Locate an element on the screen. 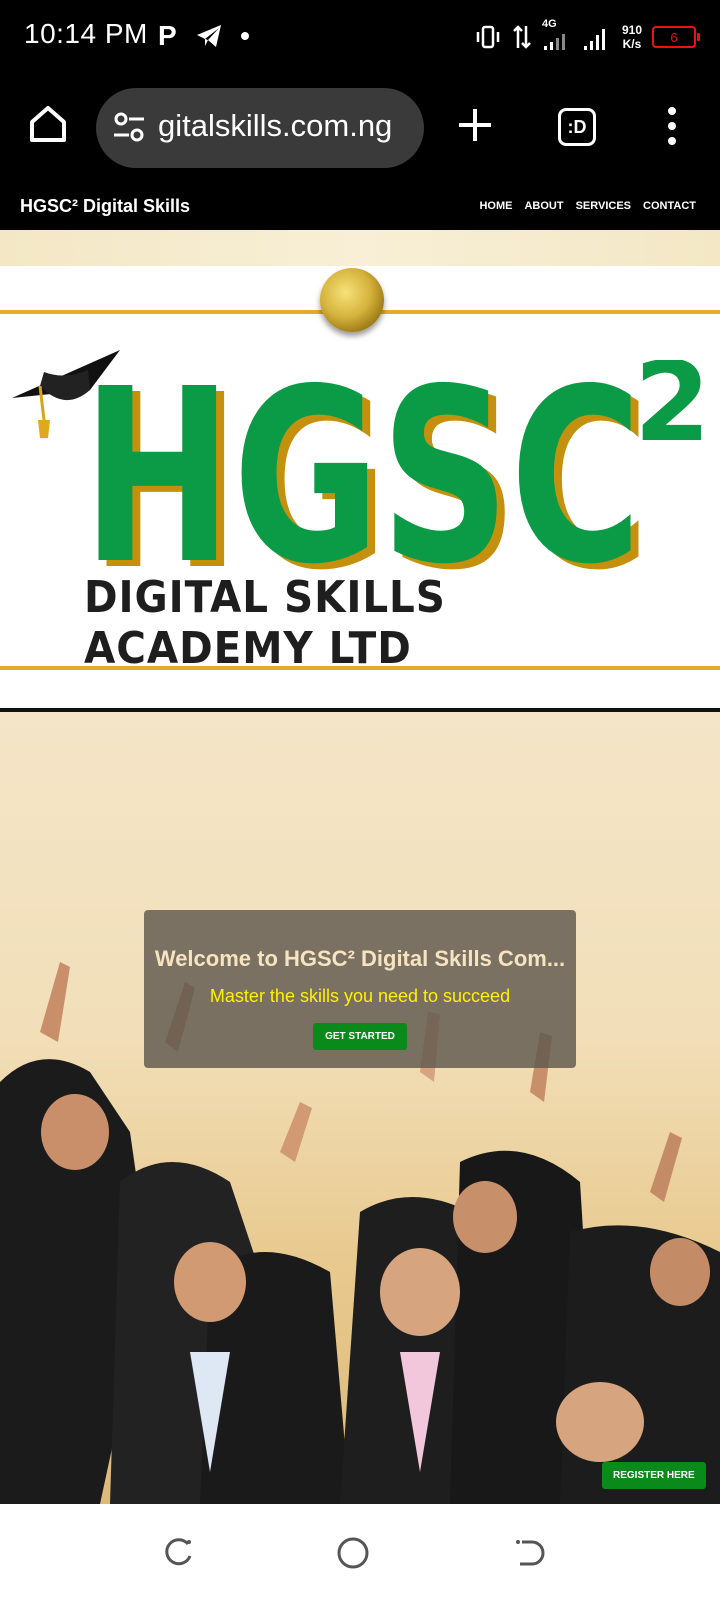 This screenshot has height=1600, width=720. system-navigation-bar is located at coordinates (360, 1552).